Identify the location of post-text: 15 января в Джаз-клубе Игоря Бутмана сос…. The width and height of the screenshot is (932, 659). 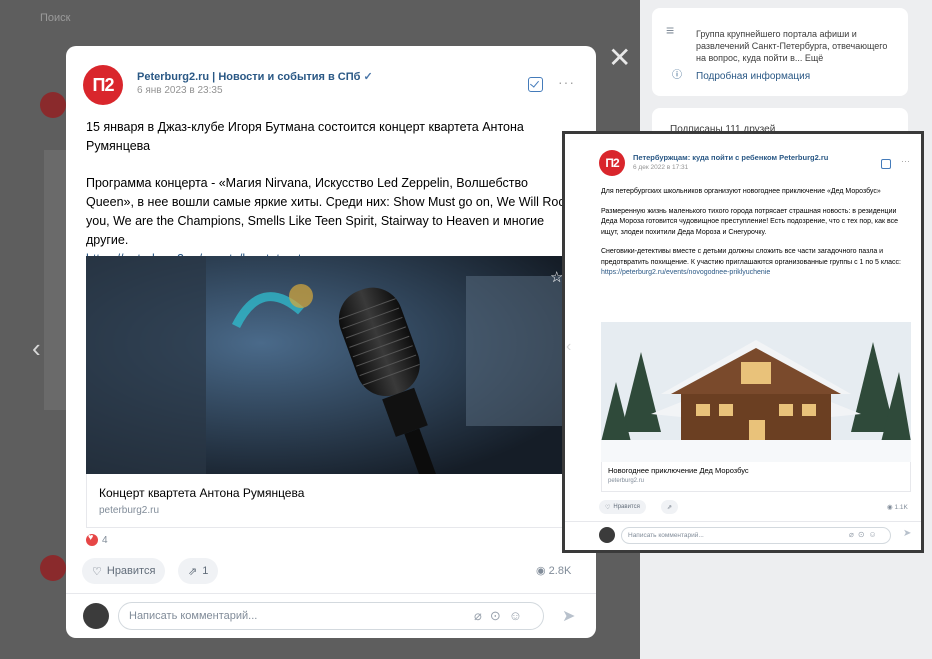
(331, 193).